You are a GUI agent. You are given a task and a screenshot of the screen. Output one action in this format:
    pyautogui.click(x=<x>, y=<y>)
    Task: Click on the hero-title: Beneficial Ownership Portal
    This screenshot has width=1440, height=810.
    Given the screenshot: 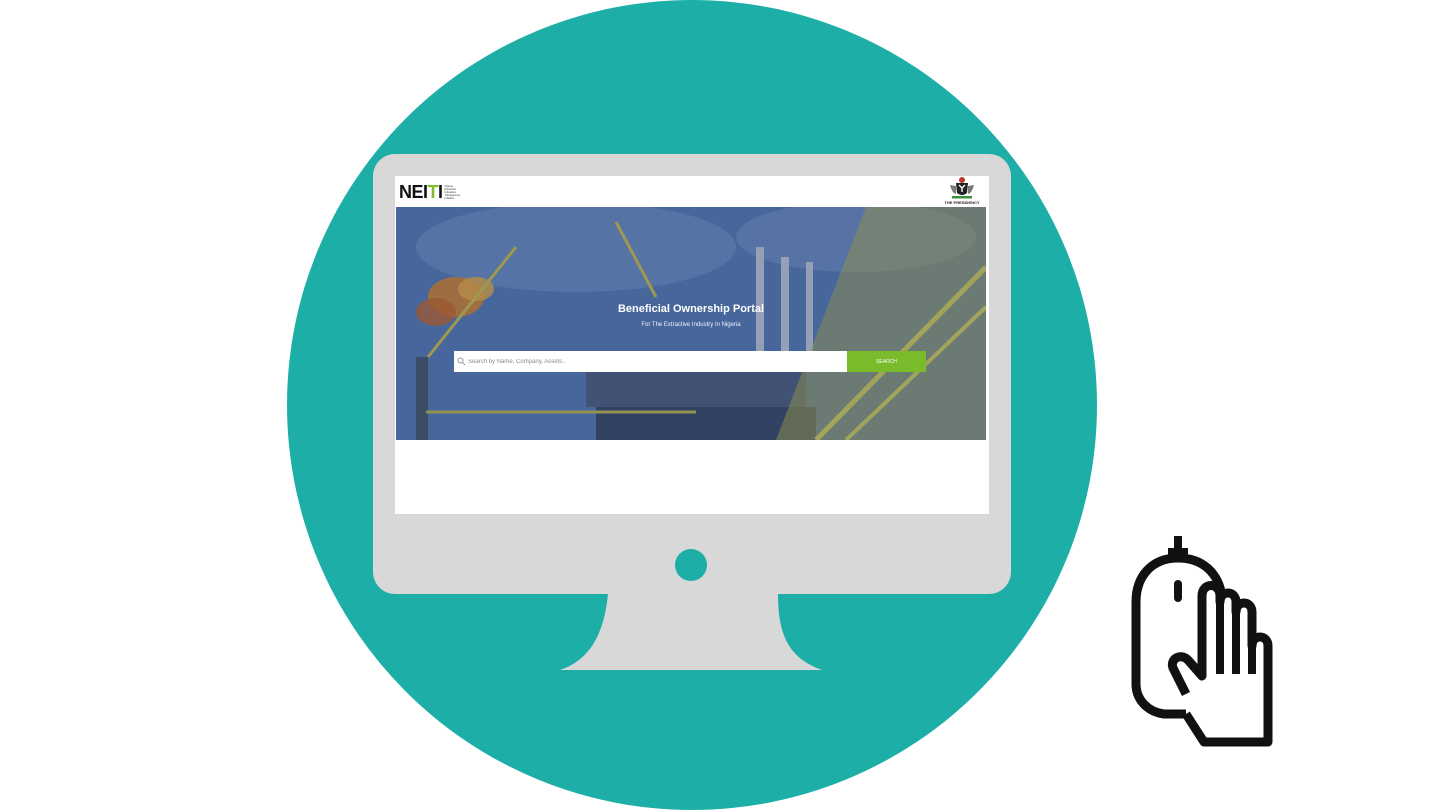 What is the action you would take?
    pyautogui.click(x=691, y=309)
    